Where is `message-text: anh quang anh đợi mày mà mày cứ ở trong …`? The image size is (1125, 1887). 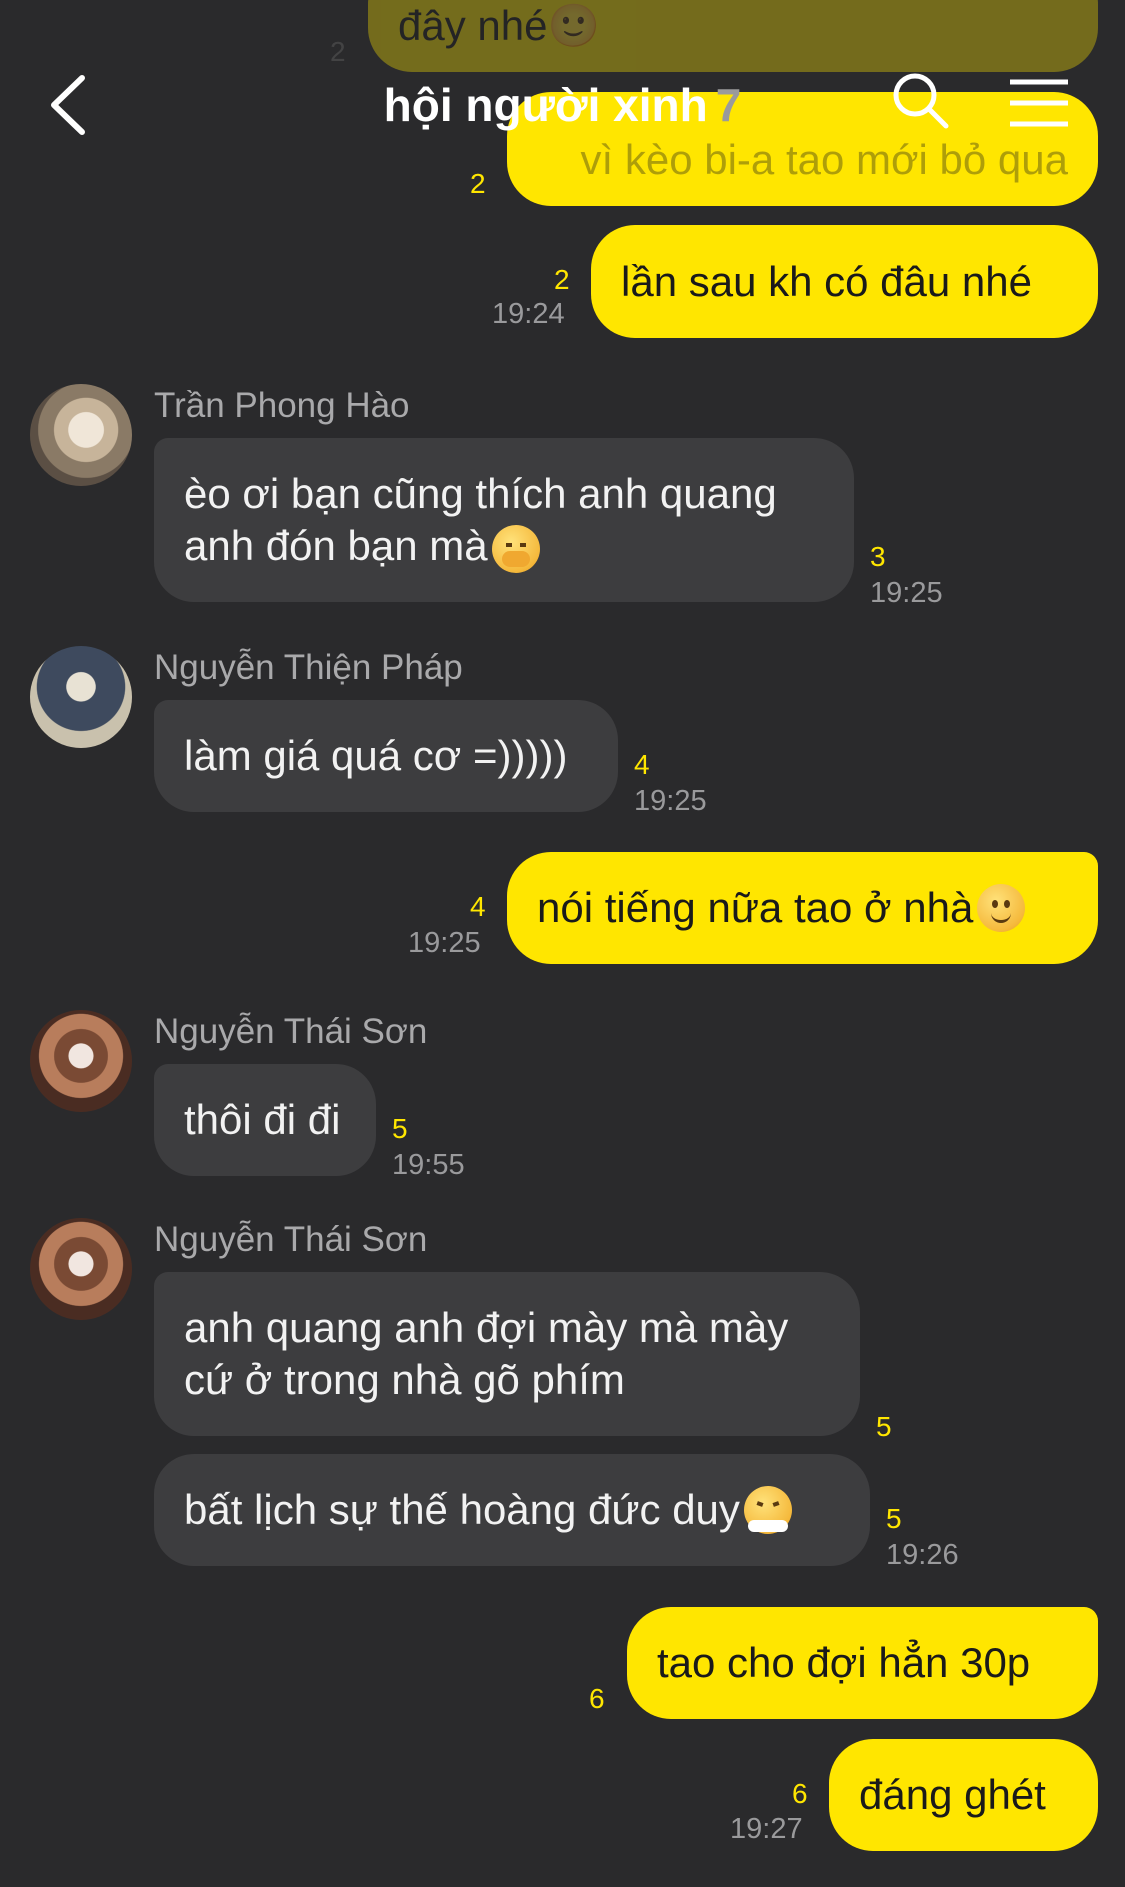
message-text: anh quang anh đợi mày mà mày cứ ở trong … is located at coordinates (486, 1354).